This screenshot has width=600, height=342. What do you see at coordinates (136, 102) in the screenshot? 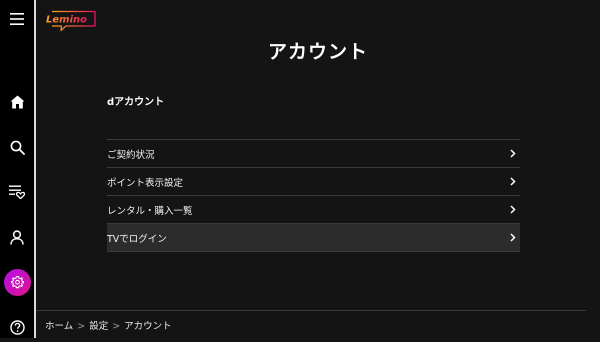
I see `section-title: dアカウント` at bounding box center [136, 102].